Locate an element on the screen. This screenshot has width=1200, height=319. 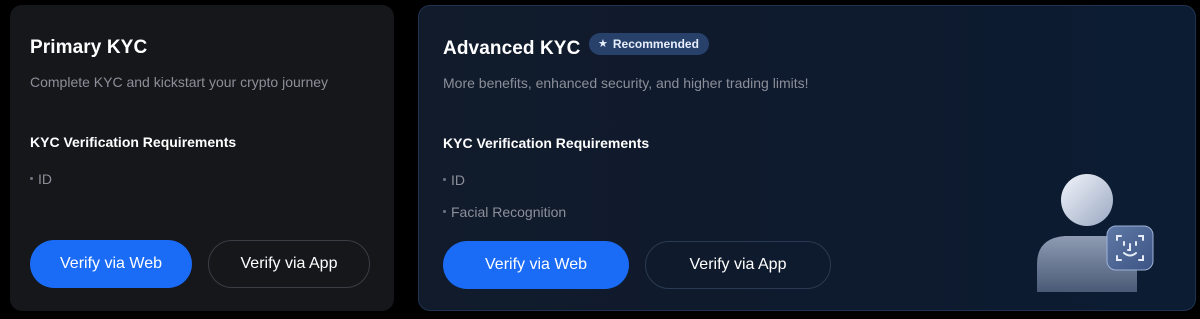
badge-label: Recommended is located at coordinates (655, 44).